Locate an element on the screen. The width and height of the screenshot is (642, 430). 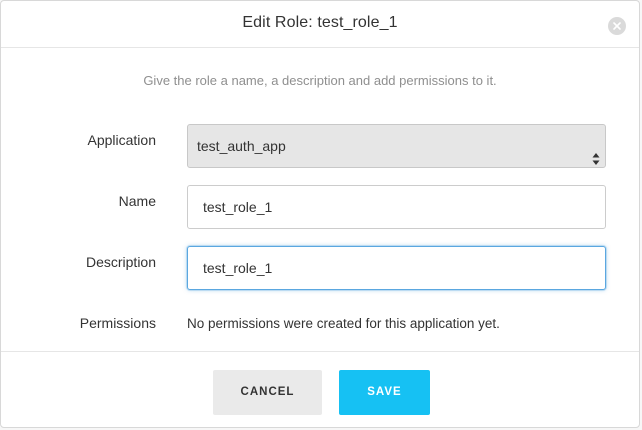
name-field: test_role_1 is located at coordinates (396, 207).